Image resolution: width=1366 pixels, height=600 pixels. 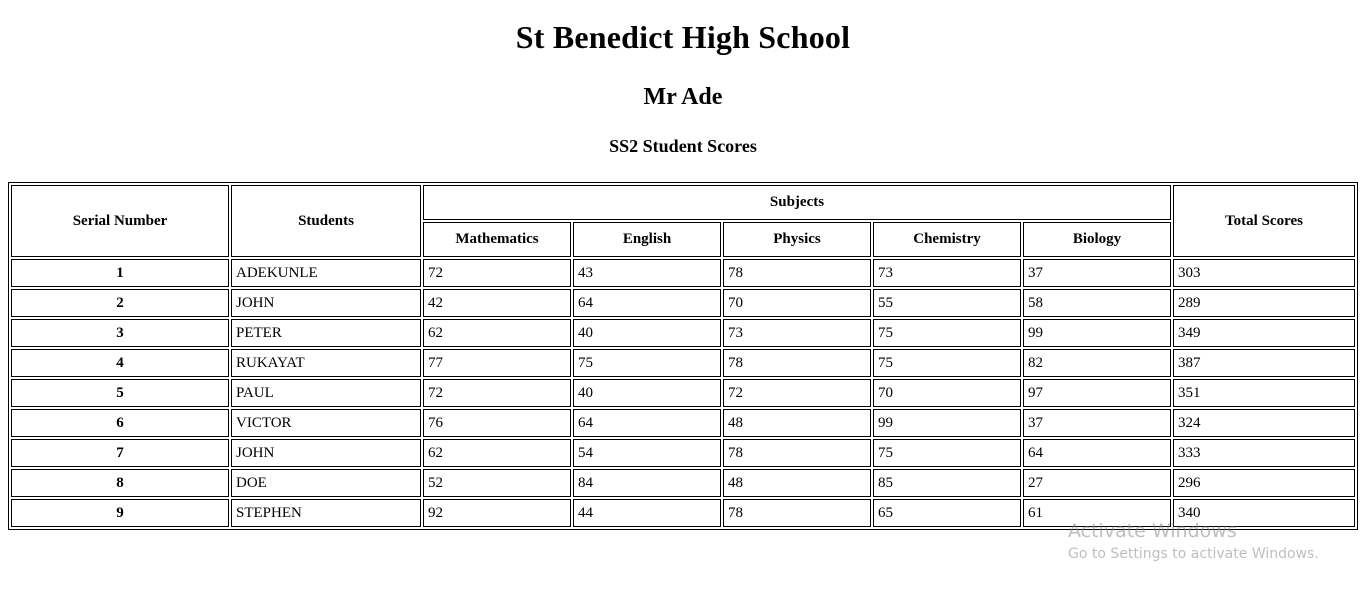 What do you see at coordinates (947, 423) in the screenshot?
I see `cell-chemistry-score: 99` at bounding box center [947, 423].